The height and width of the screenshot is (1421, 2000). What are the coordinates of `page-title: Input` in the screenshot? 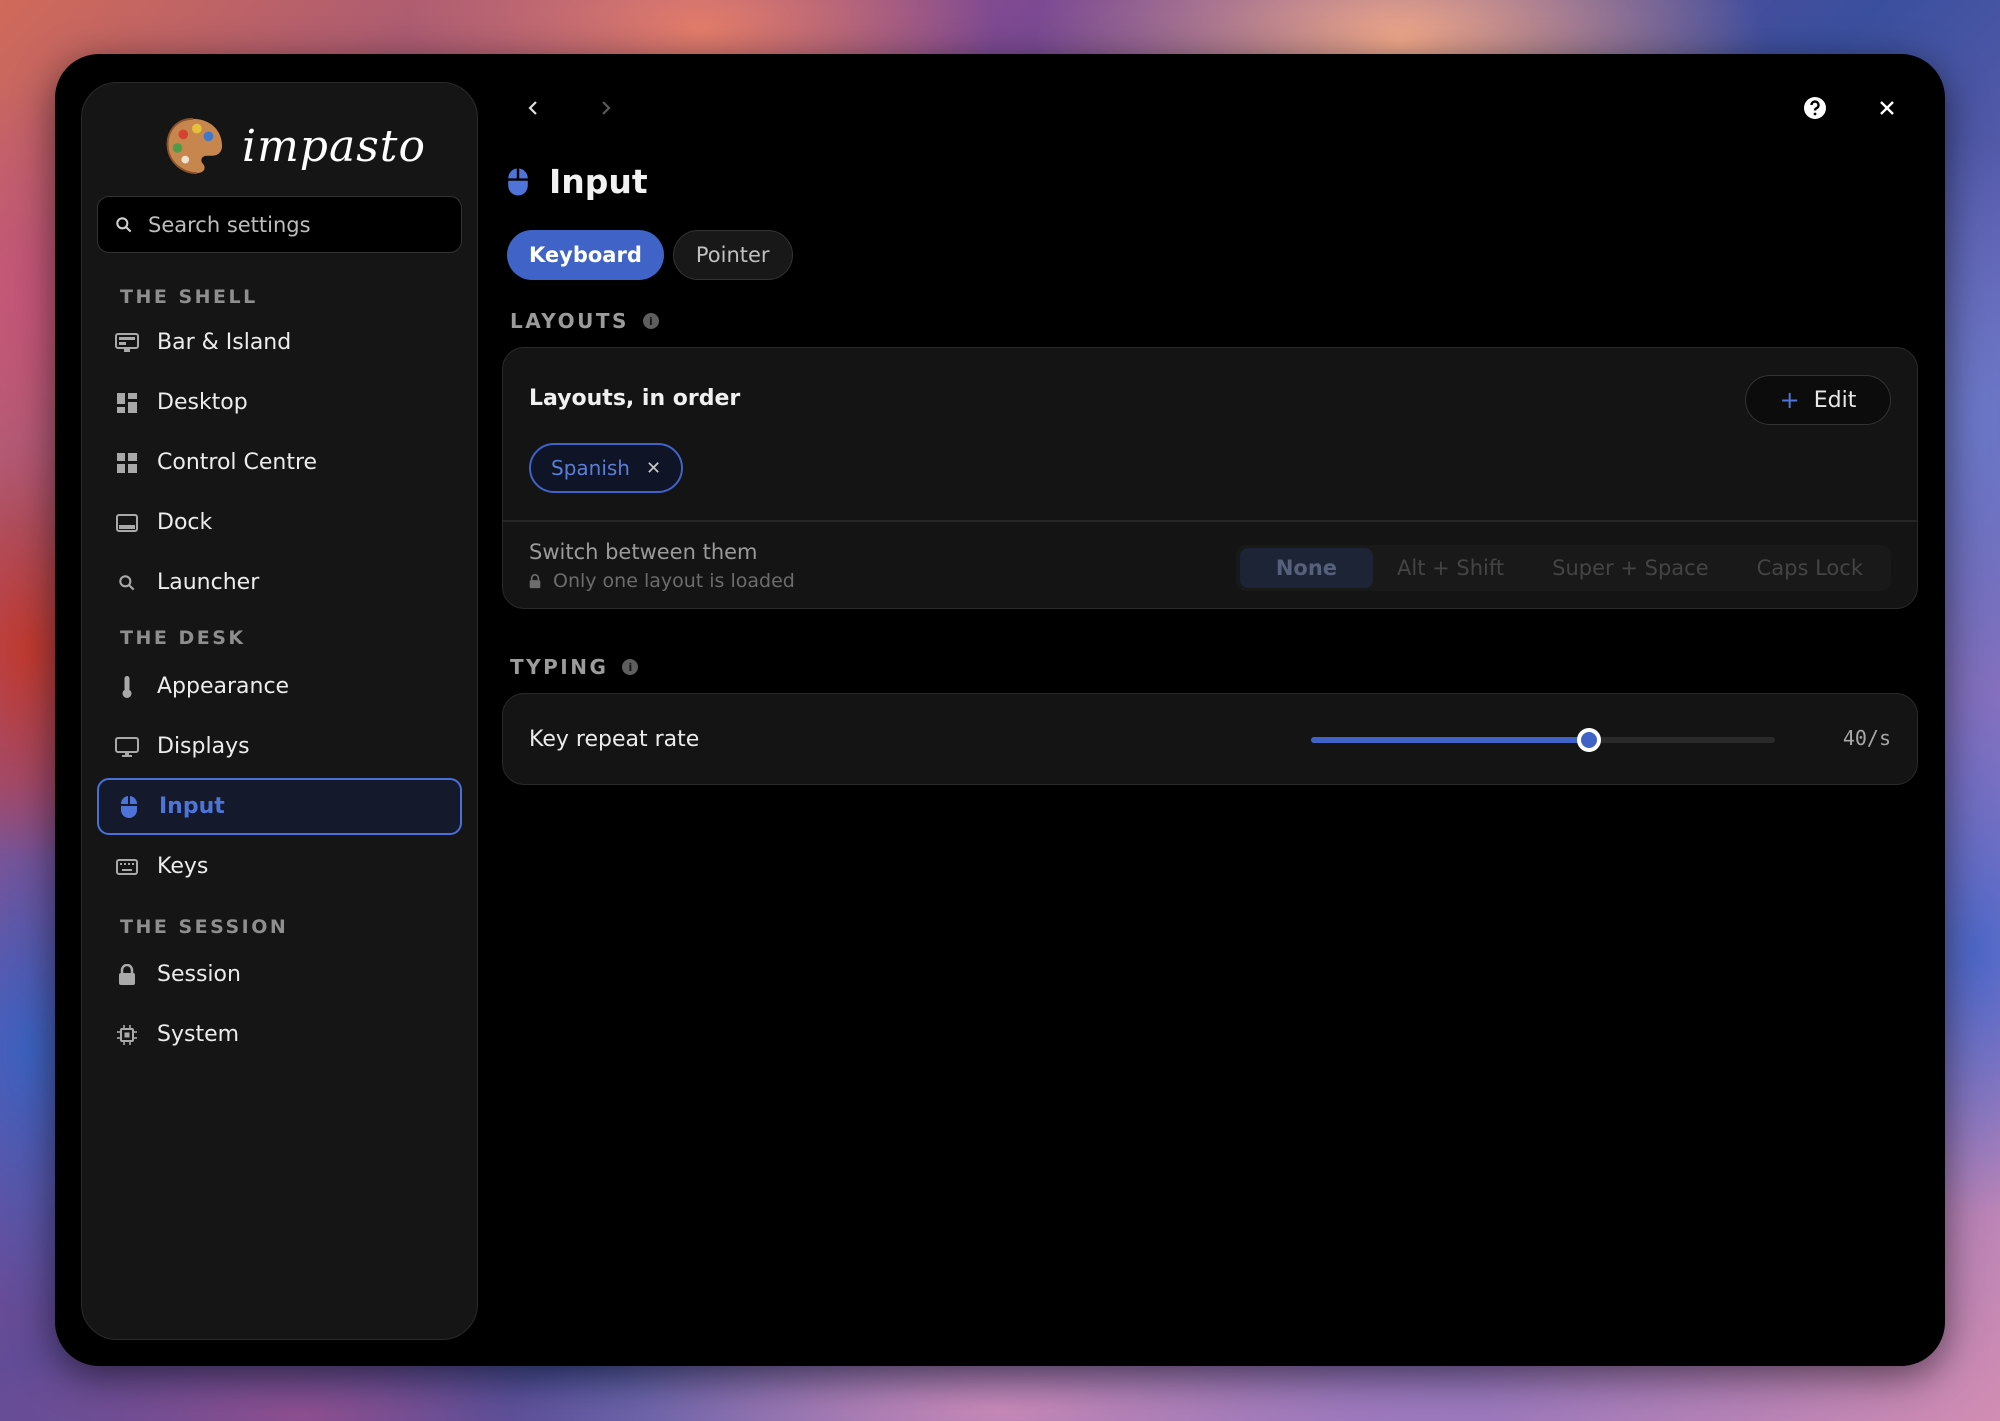 It's located at (598, 181).